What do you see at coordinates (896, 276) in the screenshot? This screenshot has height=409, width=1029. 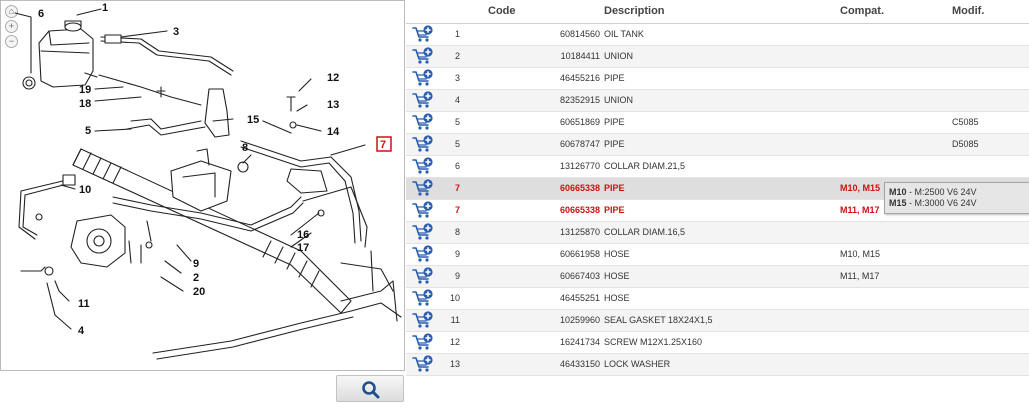 I see `compat-cell: M11, M17` at bounding box center [896, 276].